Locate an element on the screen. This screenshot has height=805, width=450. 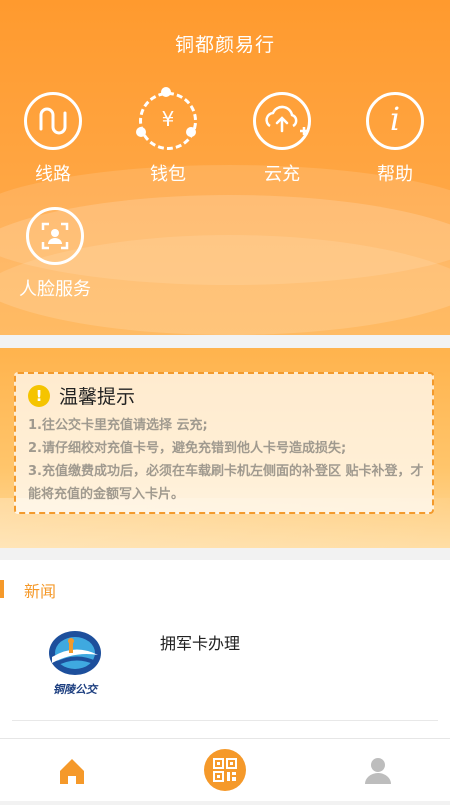
menu-label: 人脸服务 is located at coordinates (55, 289).